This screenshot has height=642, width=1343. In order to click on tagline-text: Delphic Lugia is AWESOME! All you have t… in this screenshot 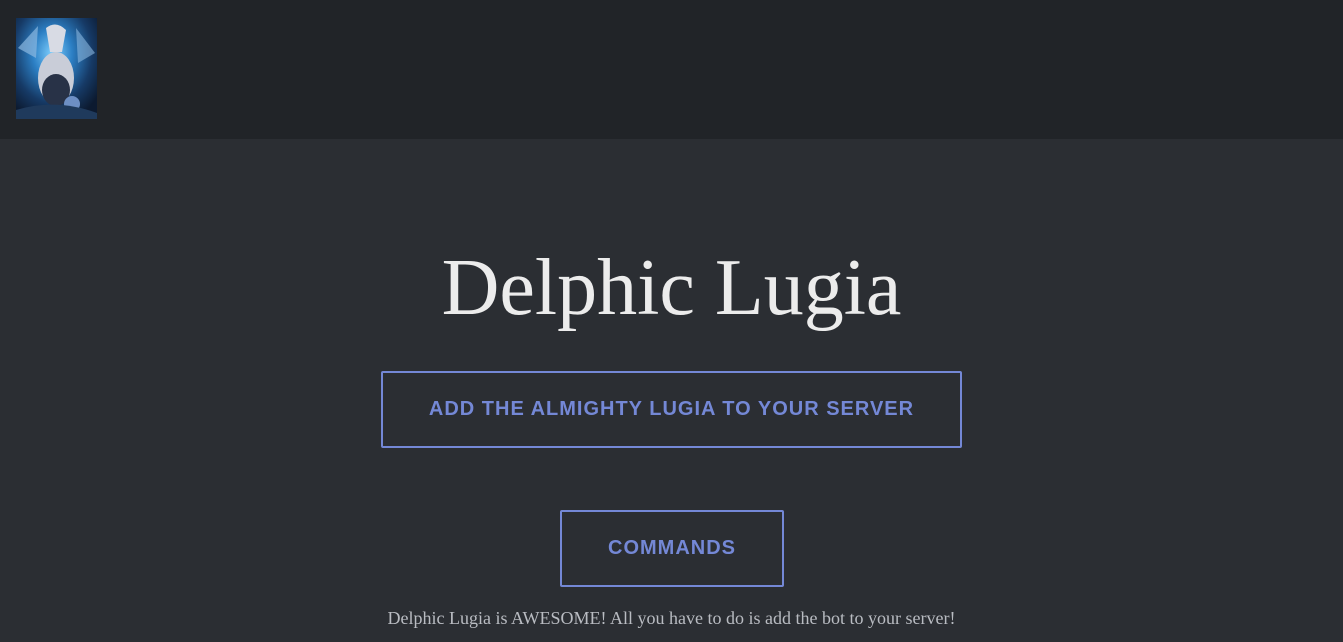, I will do `click(671, 618)`.